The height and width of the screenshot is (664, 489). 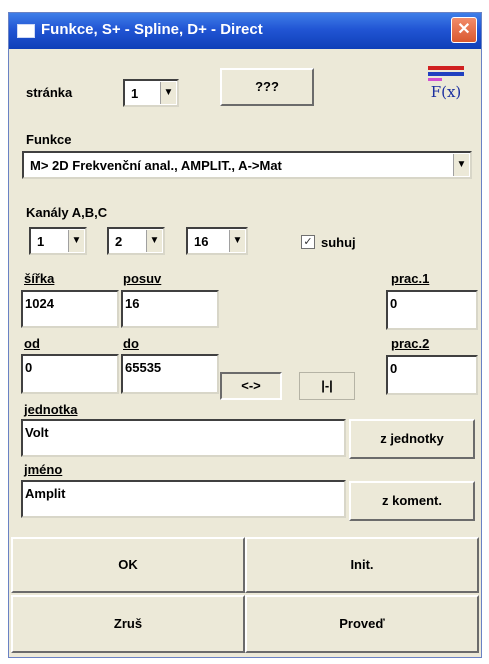 I want to click on jmeno-label: jméno, so click(x=43, y=469).